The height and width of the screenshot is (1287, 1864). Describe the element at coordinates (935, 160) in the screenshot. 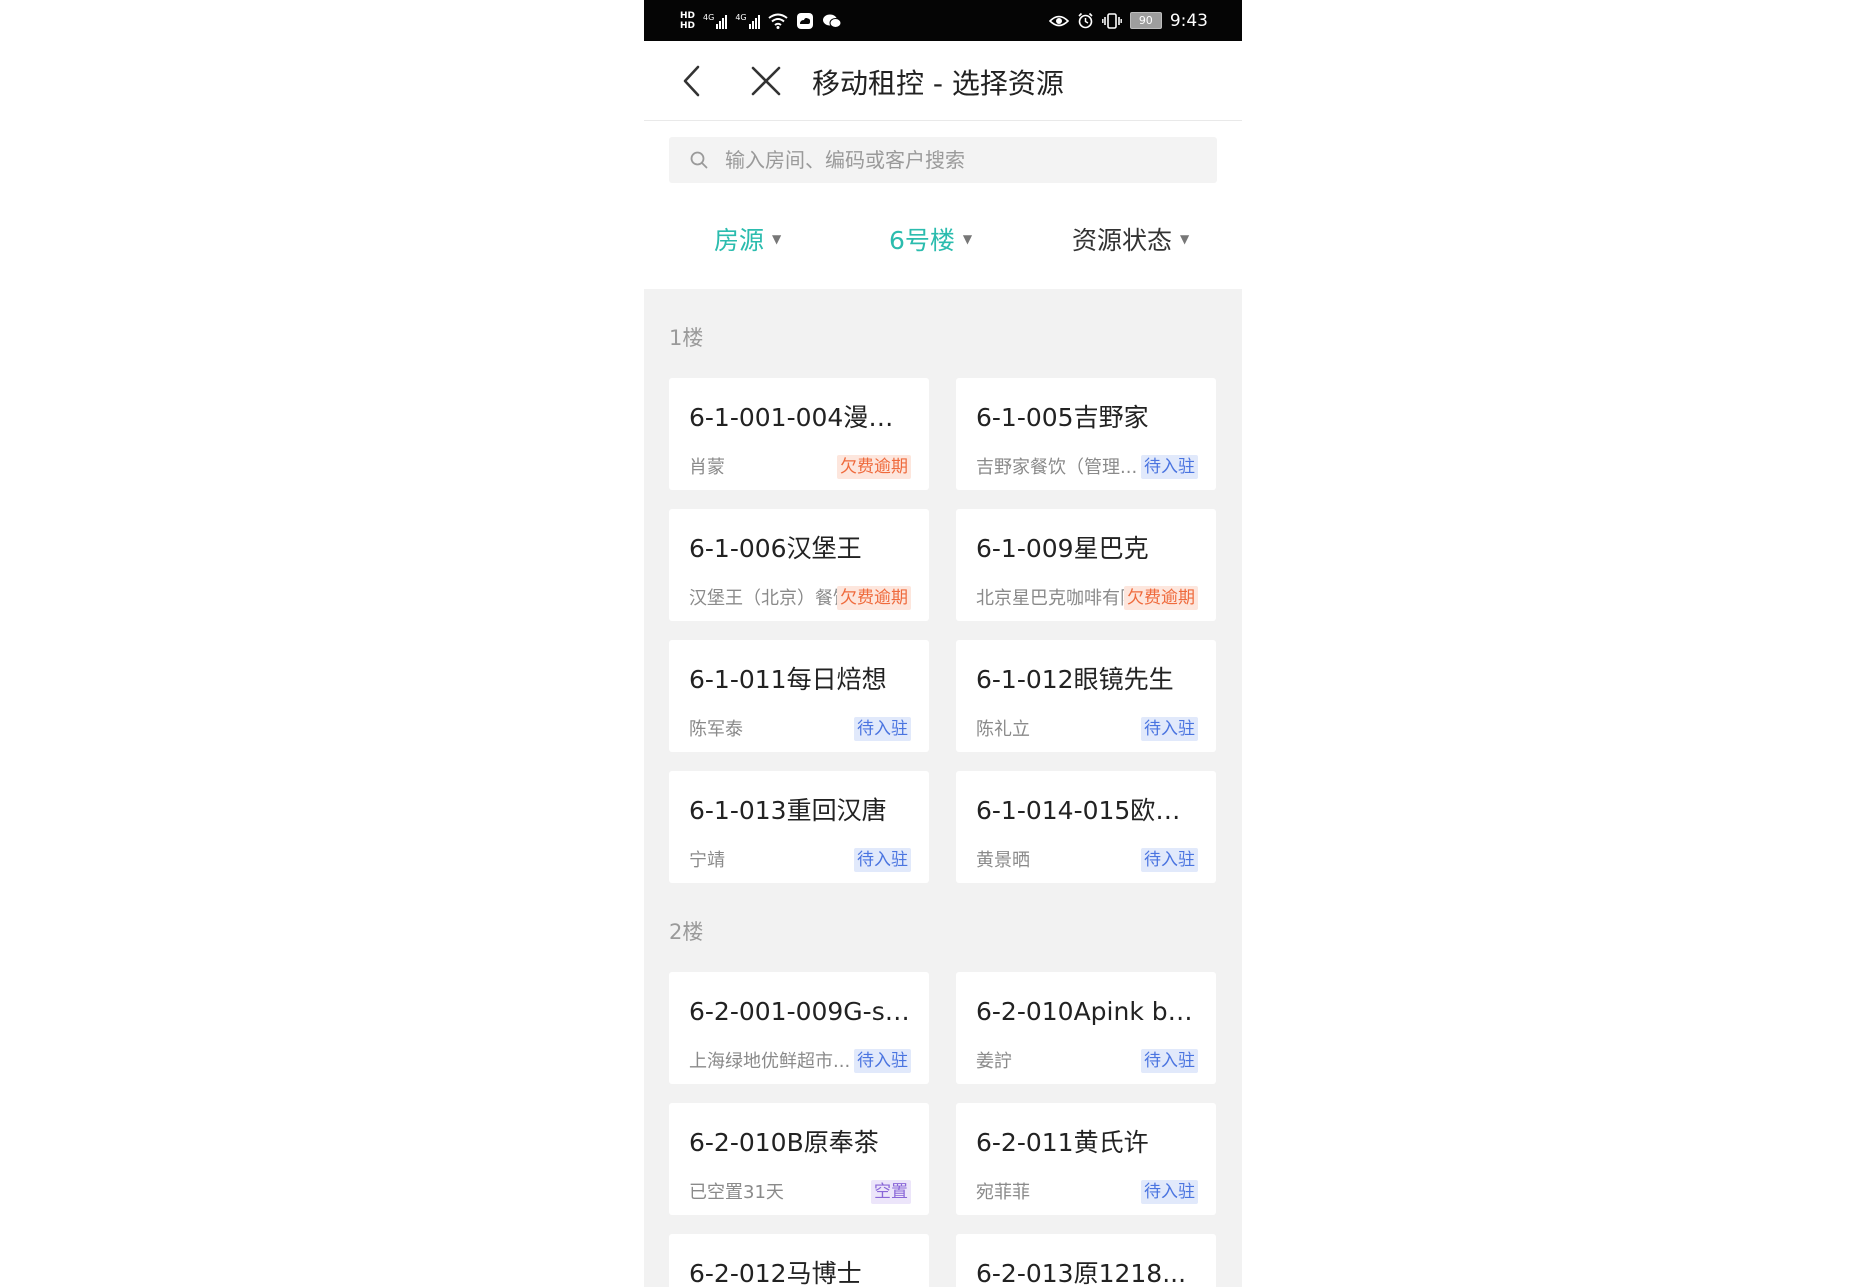

I see `search-input` at that location.